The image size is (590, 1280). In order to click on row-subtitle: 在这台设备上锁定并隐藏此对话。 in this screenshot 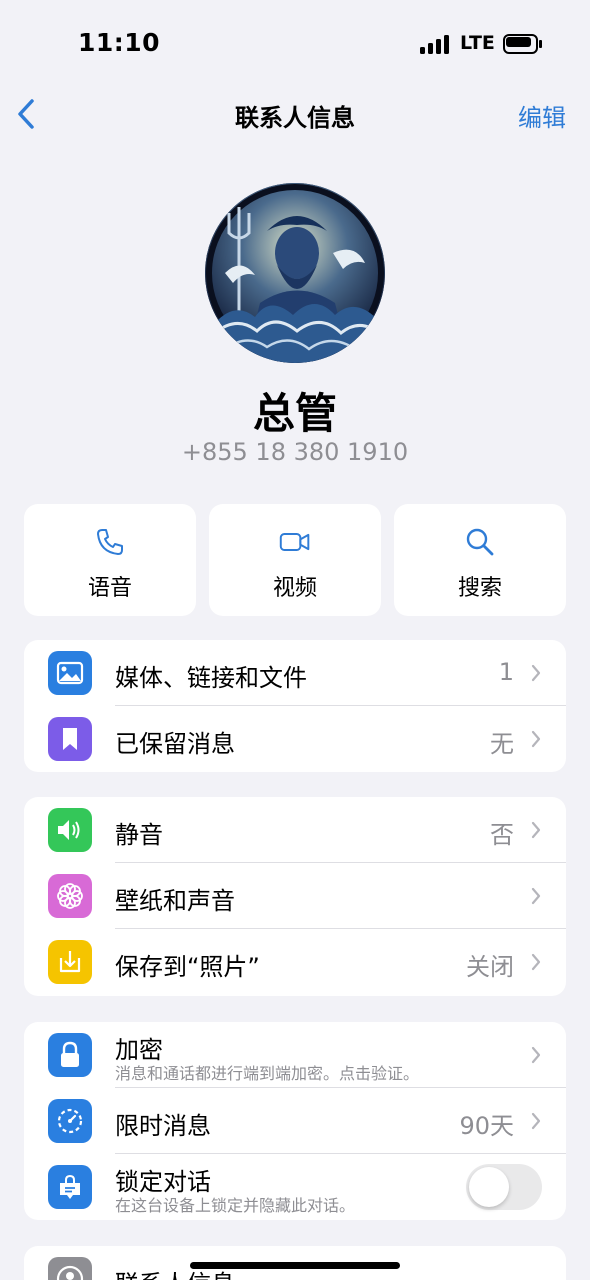, I will do `click(235, 1205)`.